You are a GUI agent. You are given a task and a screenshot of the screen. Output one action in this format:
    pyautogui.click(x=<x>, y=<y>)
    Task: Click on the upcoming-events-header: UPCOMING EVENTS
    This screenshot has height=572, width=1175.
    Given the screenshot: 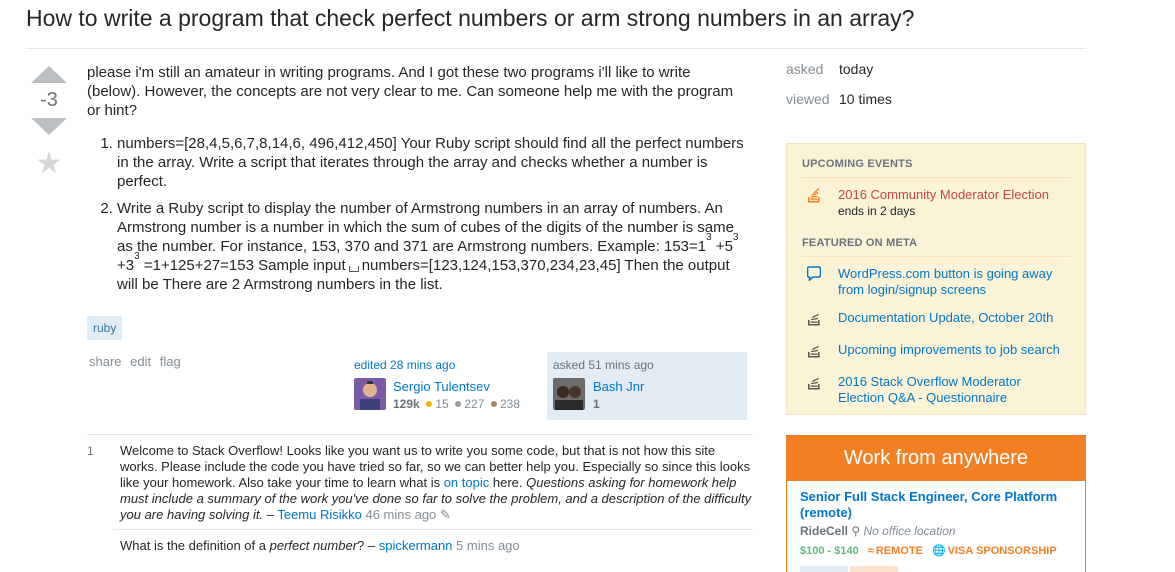 What is the action you would take?
    pyautogui.click(x=936, y=168)
    